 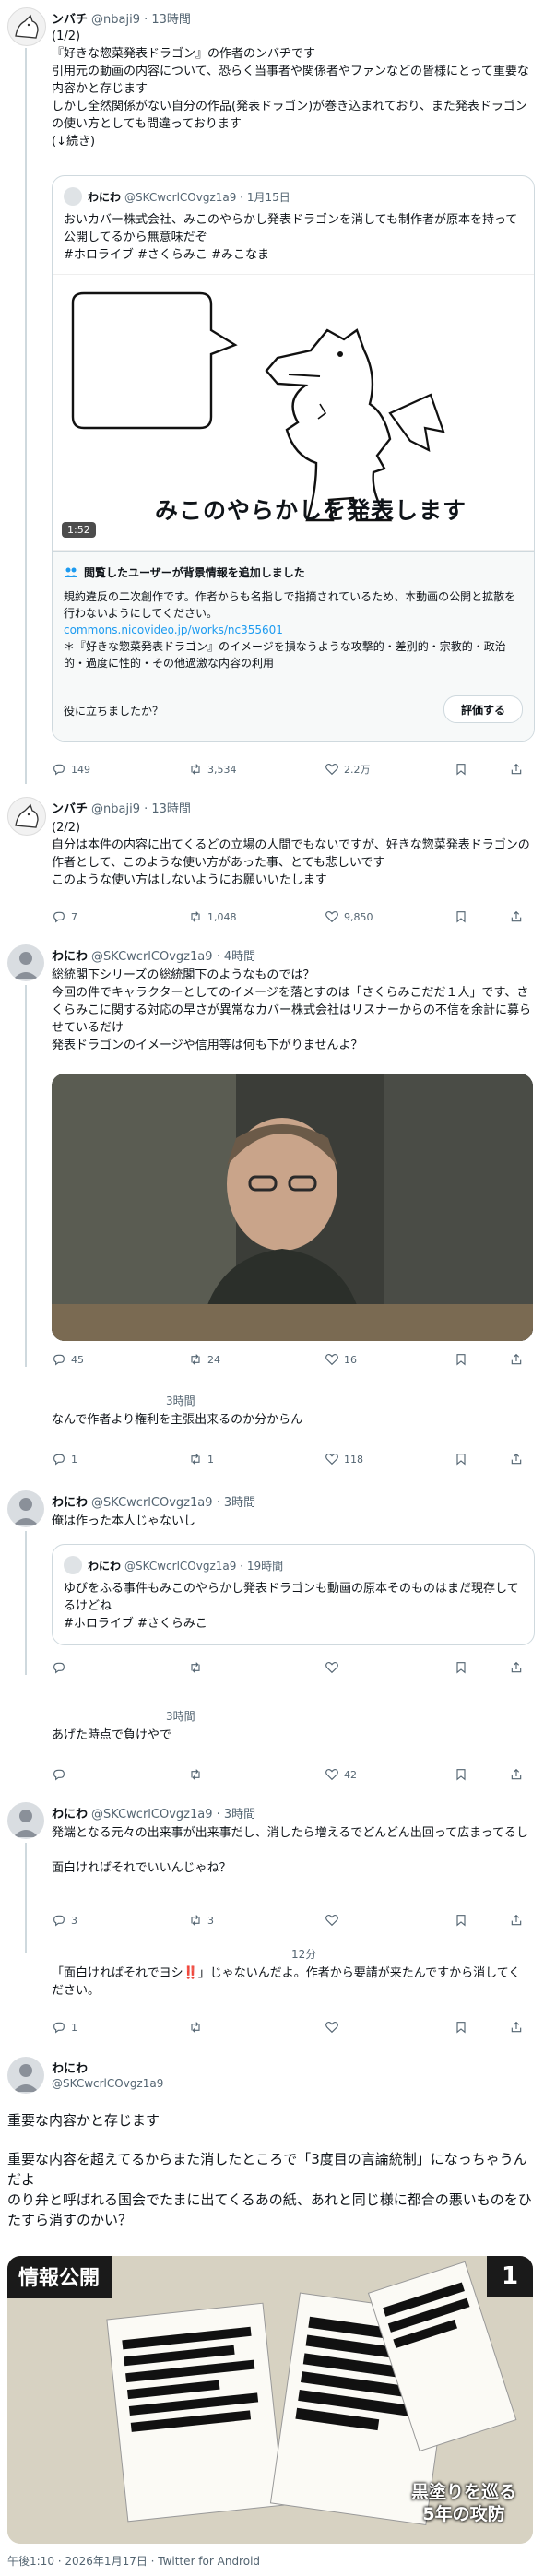 What do you see at coordinates (107, 2084) in the screenshot?
I see `author-handle: @SKCwcrlCOvgz1a9` at bounding box center [107, 2084].